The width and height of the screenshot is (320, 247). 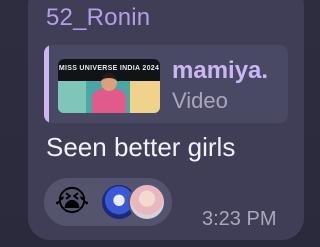 What do you see at coordinates (109, 101) in the screenshot?
I see `thumbnail-person-body` at bounding box center [109, 101].